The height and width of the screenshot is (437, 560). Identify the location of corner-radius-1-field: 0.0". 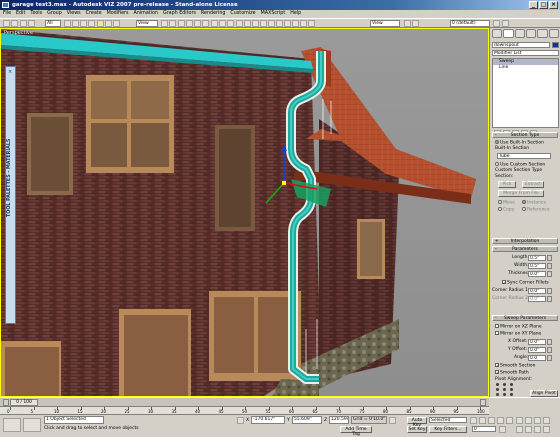
(537, 291).